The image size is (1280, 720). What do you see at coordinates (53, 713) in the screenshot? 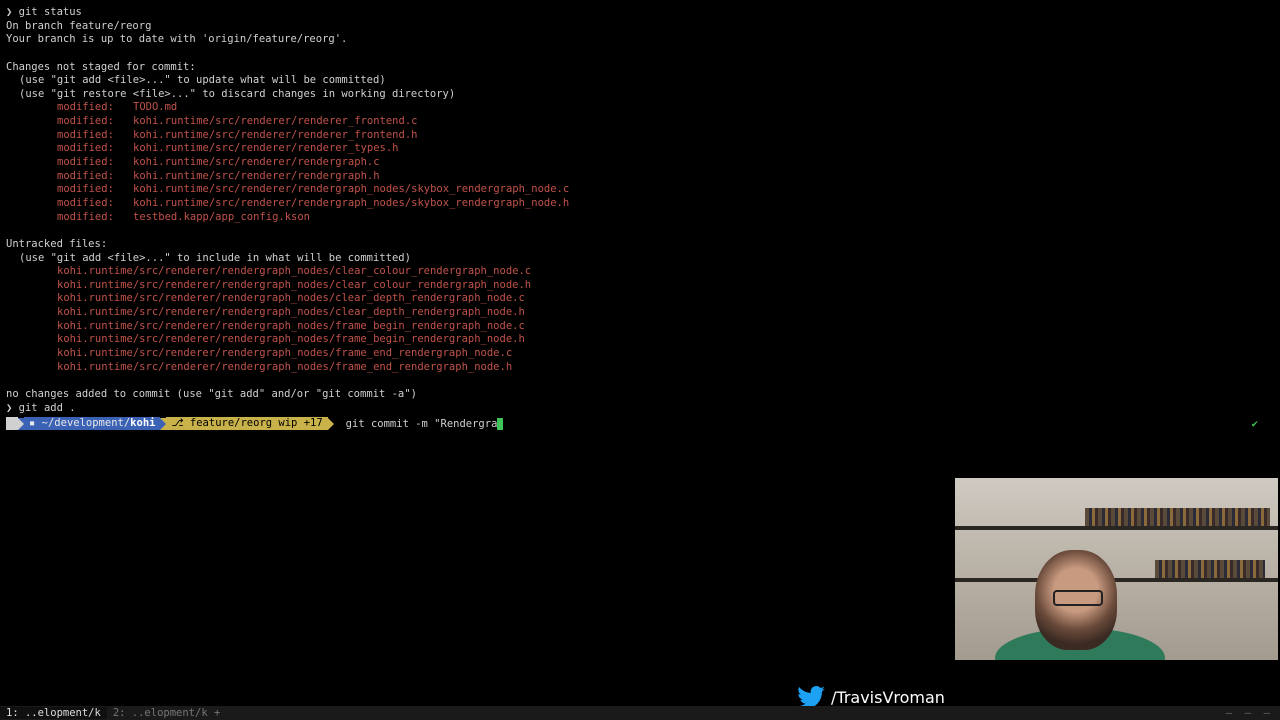
I see `tmux-window-1: 1: ..elopment/k` at bounding box center [53, 713].